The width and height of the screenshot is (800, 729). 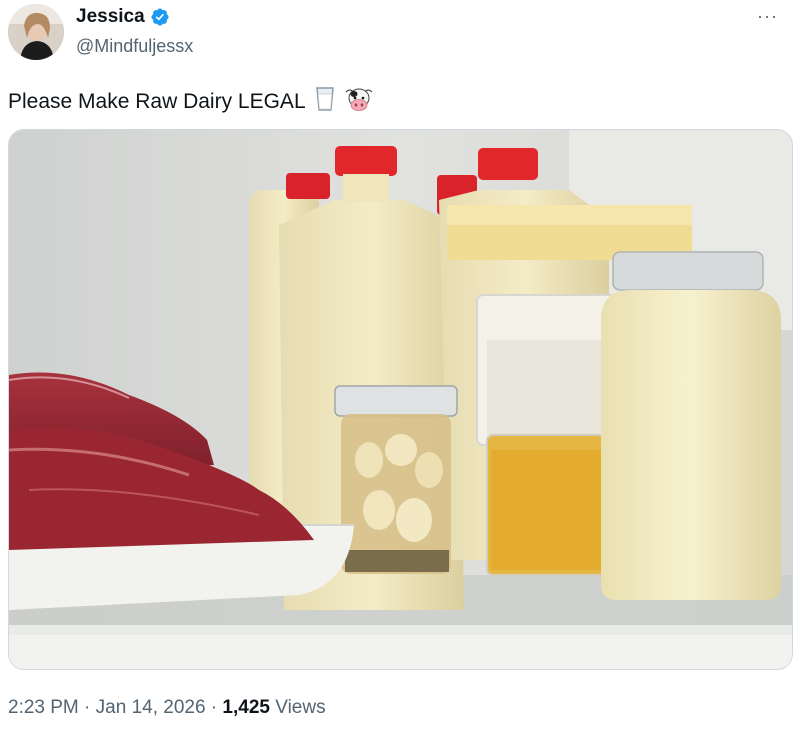 I want to click on verified-badge-icon, so click(x=160, y=17).